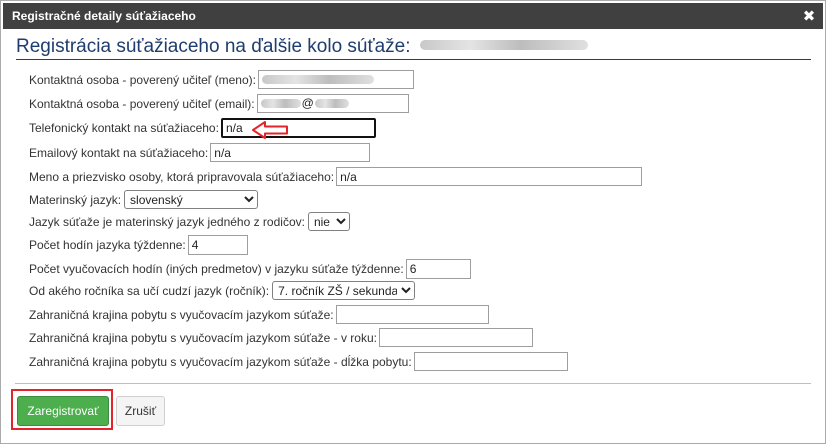  I want to click on abroad-year-input, so click(455, 337).